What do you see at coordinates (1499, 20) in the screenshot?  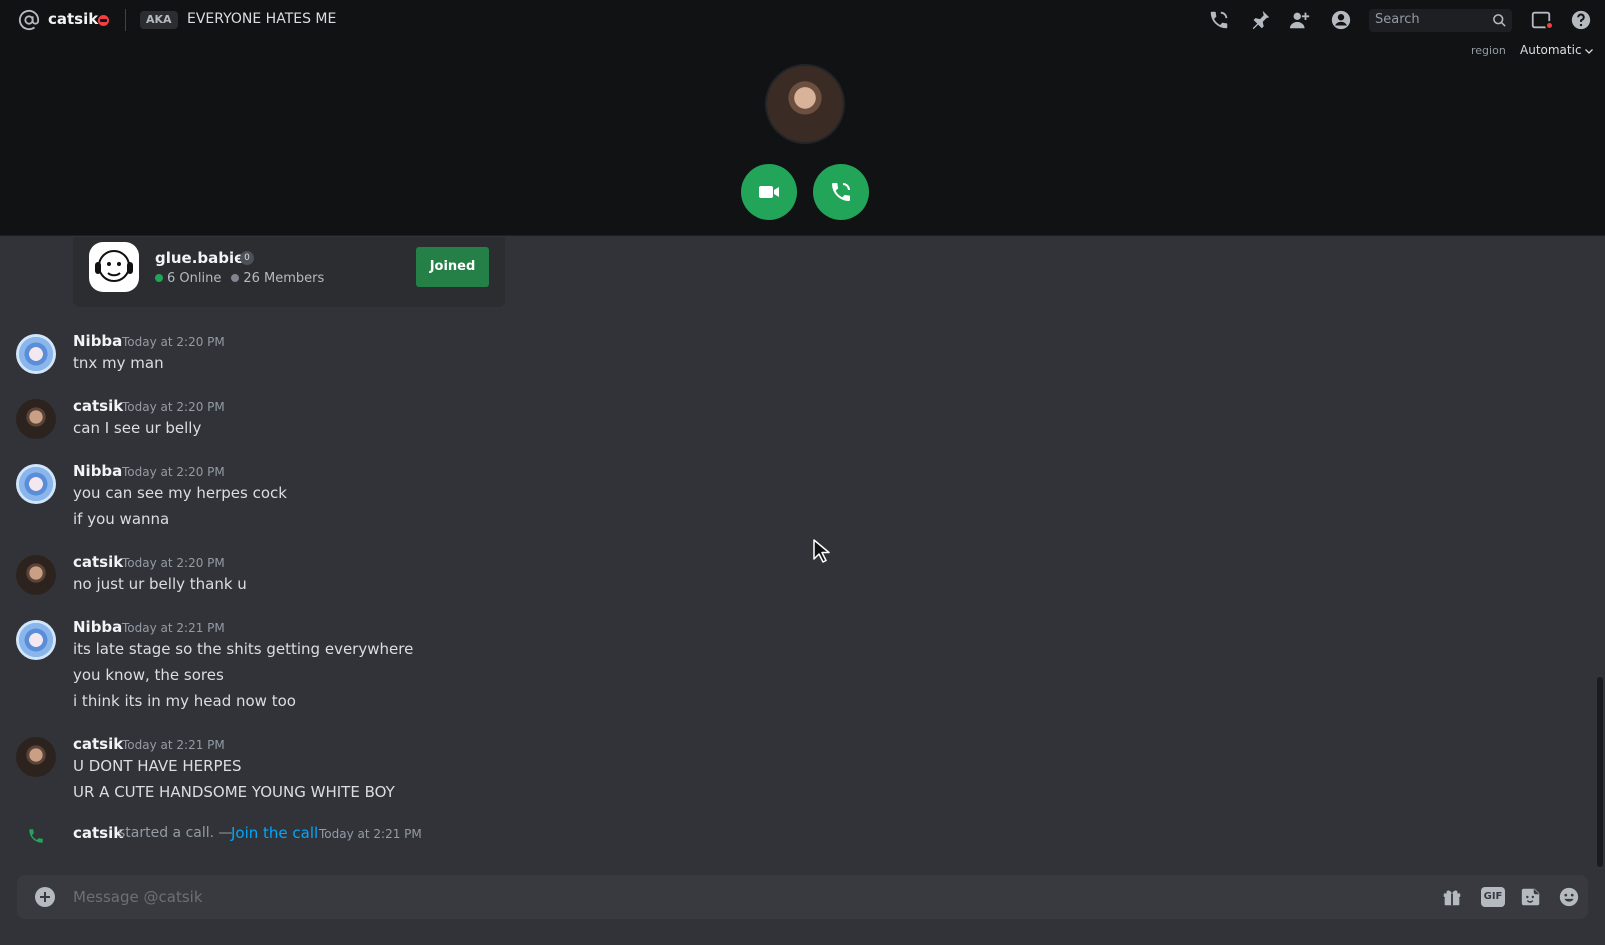 I see `search-icon` at bounding box center [1499, 20].